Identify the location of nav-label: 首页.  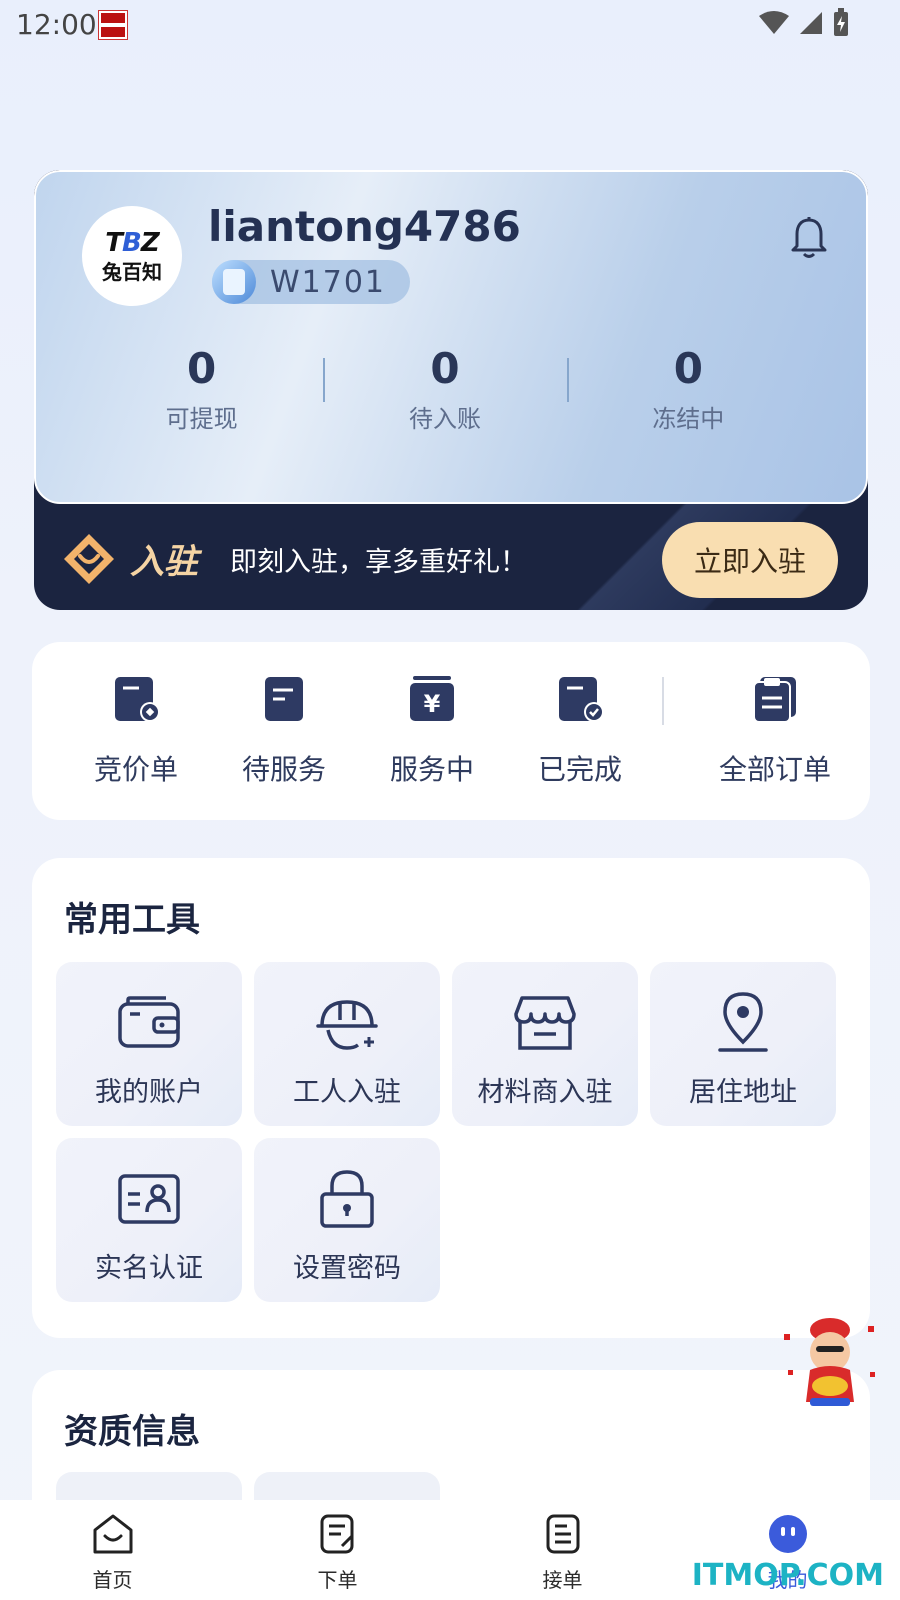
(112, 1580).